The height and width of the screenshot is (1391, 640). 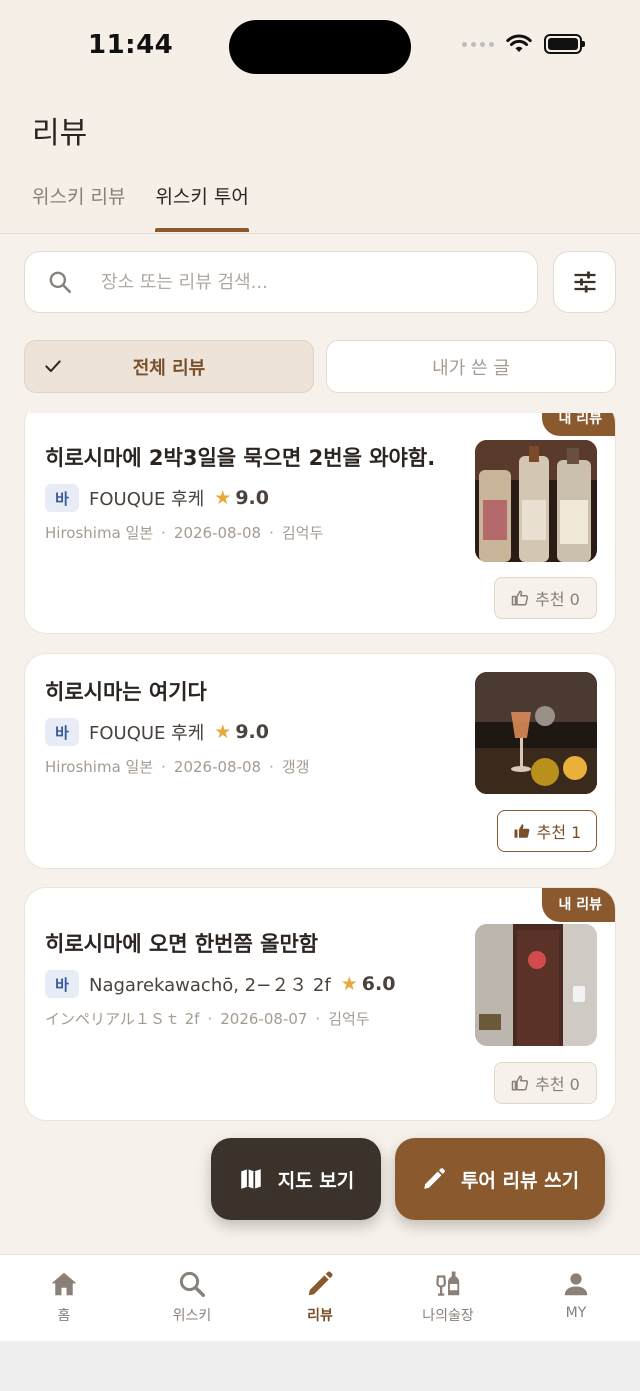 I want to click on rating-value: 6.0, so click(x=378, y=984).